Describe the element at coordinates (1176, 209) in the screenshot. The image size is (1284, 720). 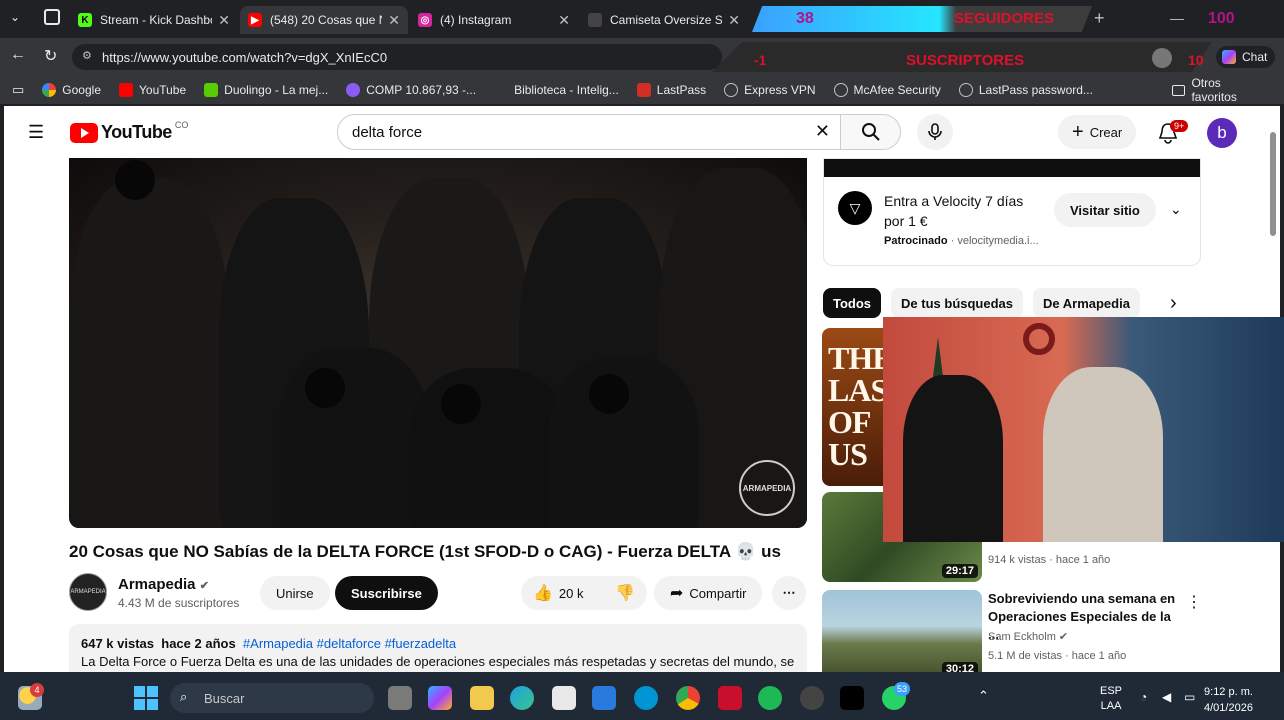
I see `chevron-down-icon: ⌄` at that location.